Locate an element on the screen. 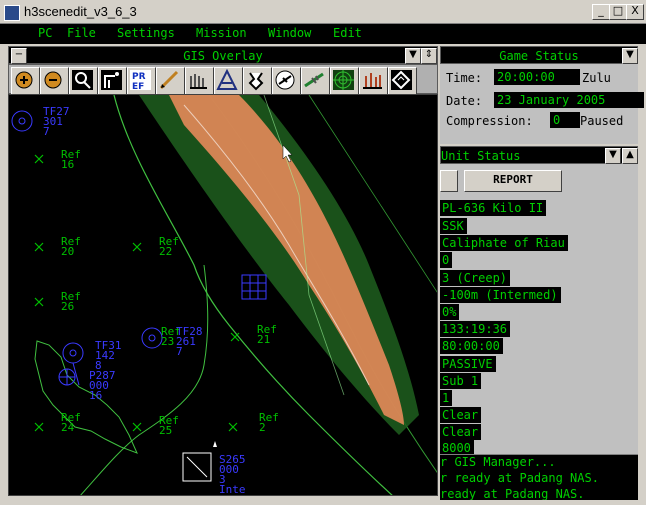 The image size is (646, 505). menu-edit: Edit is located at coordinates (347, 33).